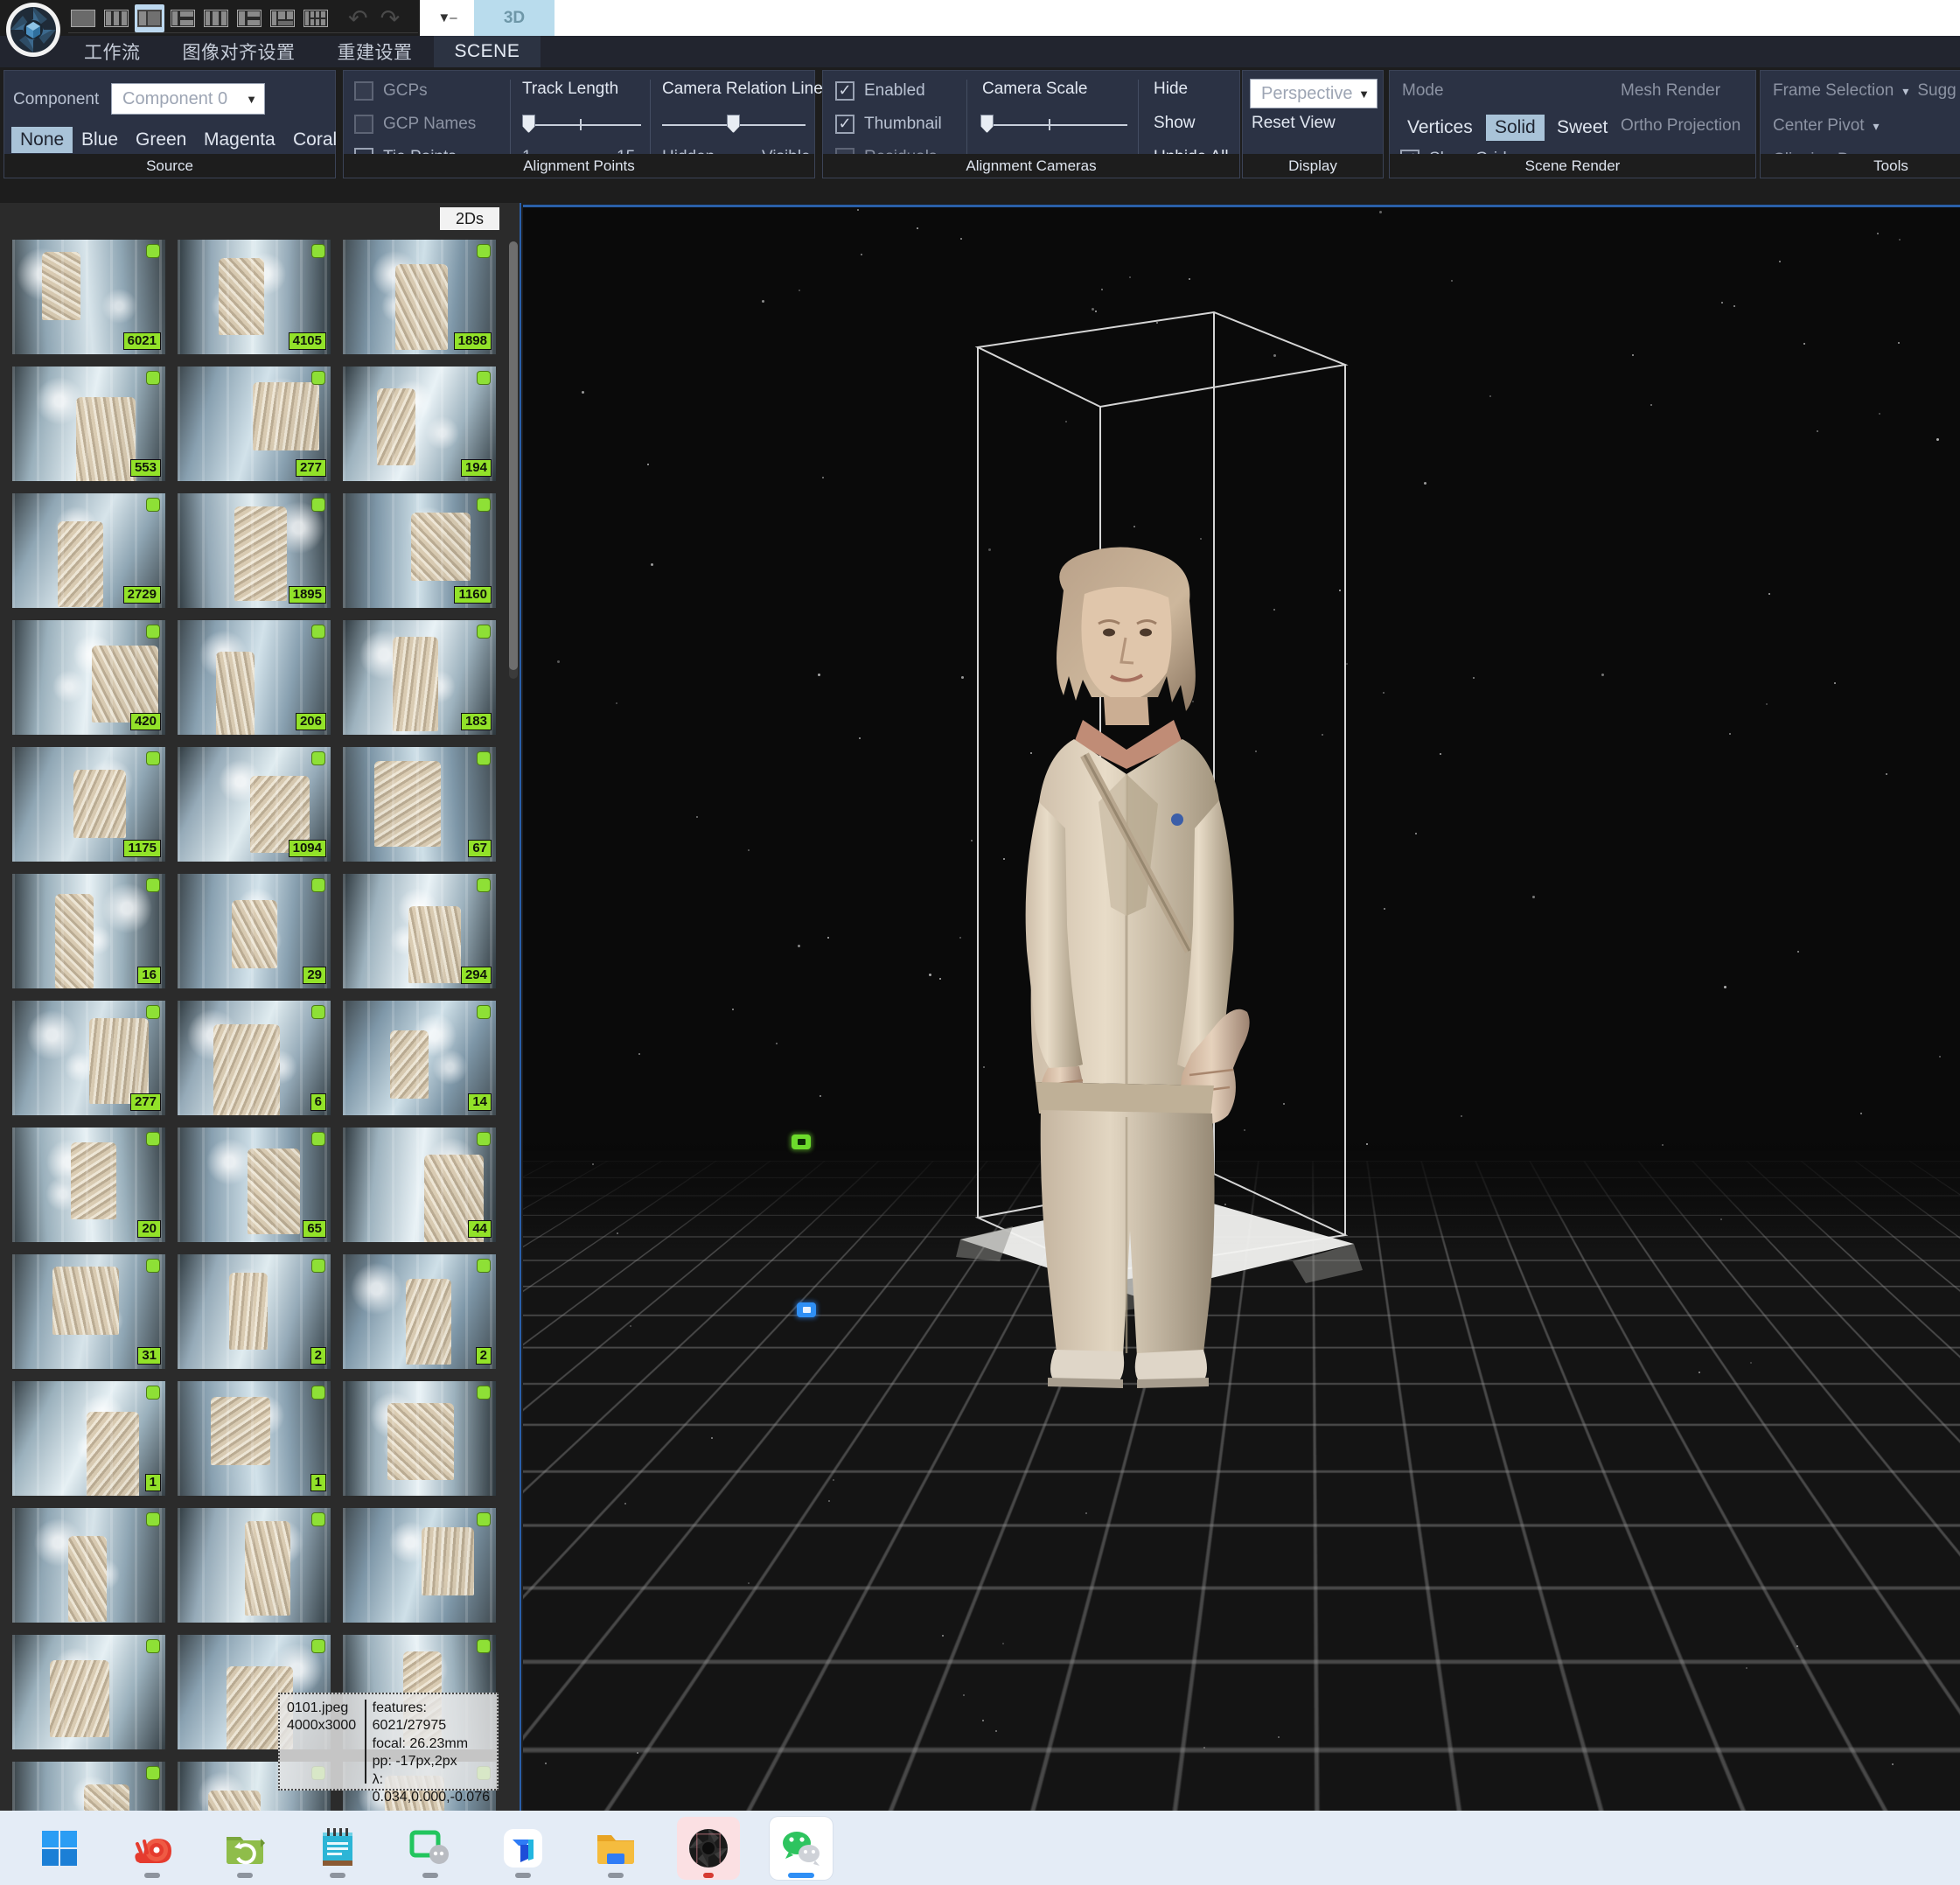 This screenshot has width=1960, height=1885. Describe the element at coordinates (337, 1875) in the screenshot. I see `running-indicator` at that location.